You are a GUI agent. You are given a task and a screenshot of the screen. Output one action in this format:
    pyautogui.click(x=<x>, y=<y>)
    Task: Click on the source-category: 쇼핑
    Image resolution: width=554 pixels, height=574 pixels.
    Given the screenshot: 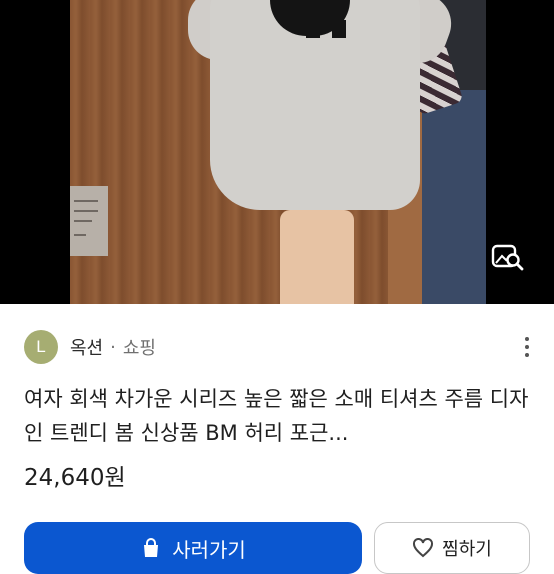 What is the action you would take?
    pyautogui.click(x=139, y=348)
    